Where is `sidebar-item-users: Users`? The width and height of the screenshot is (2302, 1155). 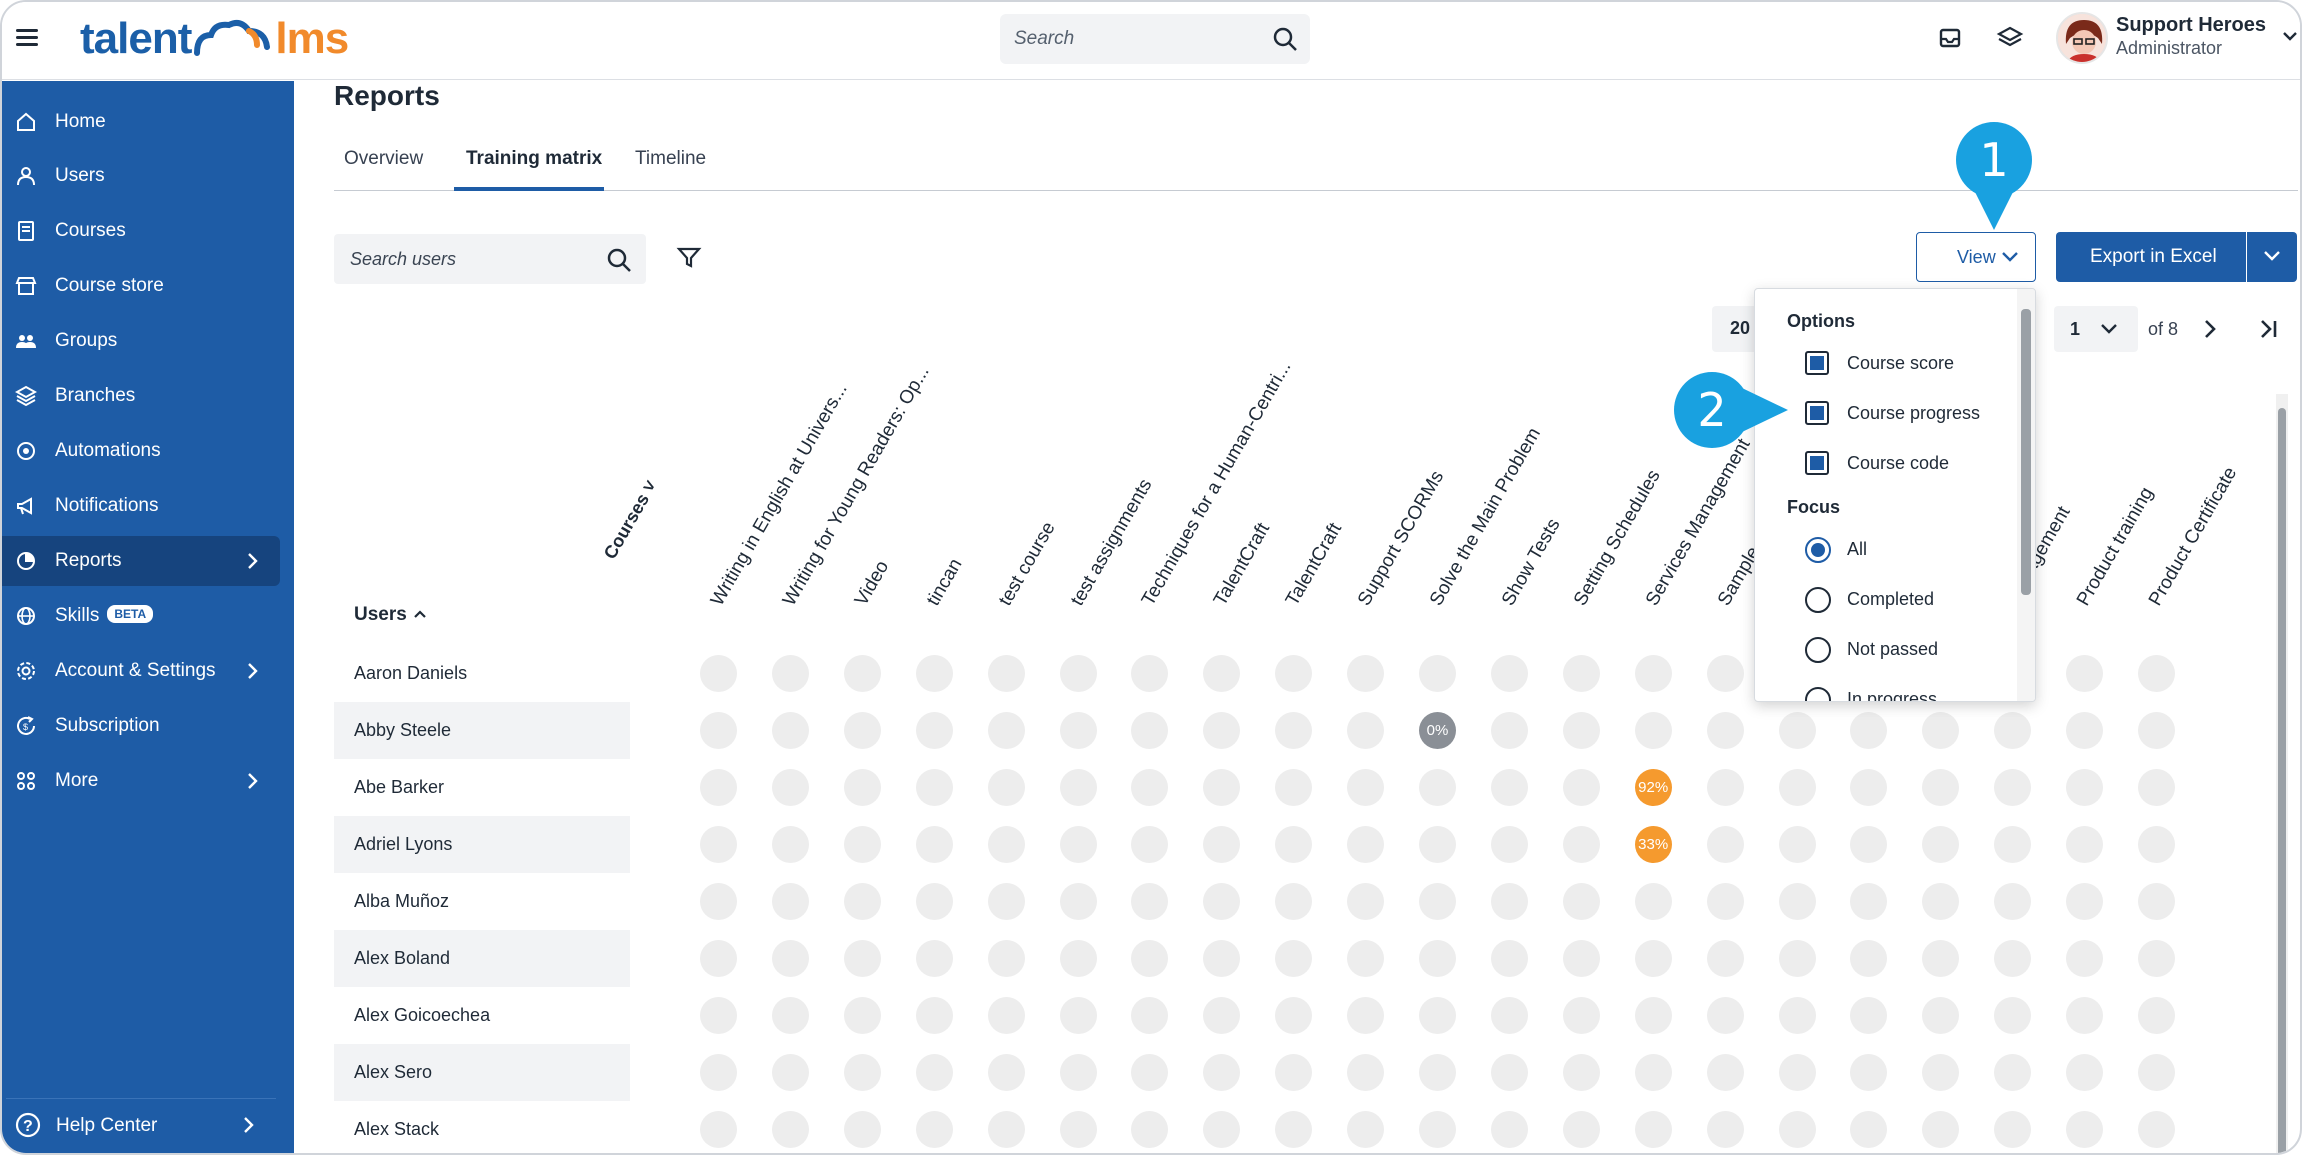 sidebar-item-users: Users is located at coordinates (141, 176).